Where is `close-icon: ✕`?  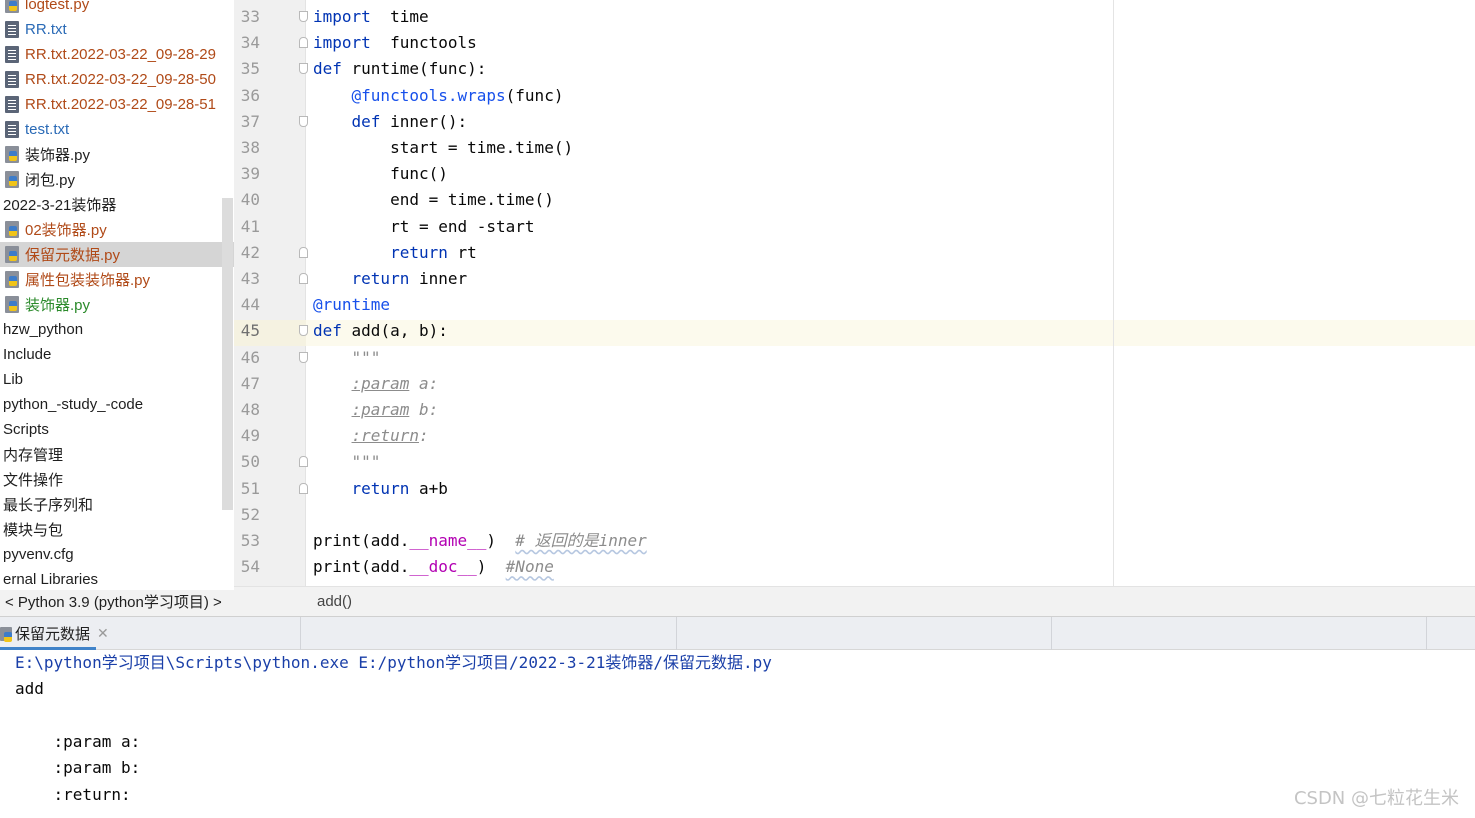 close-icon: ✕ is located at coordinates (103, 633).